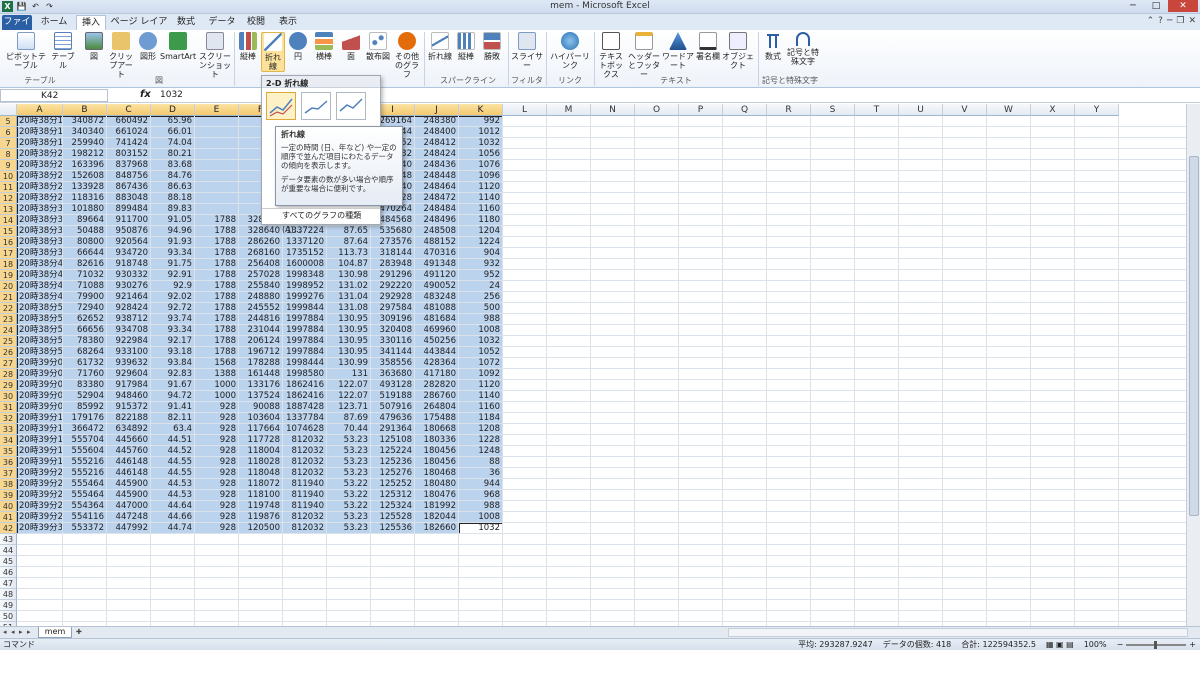 Image resolution: width=1200 pixels, height=675 pixels. What do you see at coordinates (8, 209) in the screenshot?
I see `row-header-13: 13` at bounding box center [8, 209].